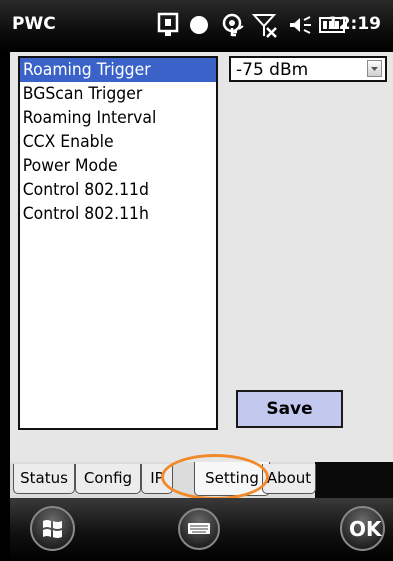 This screenshot has width=393, height=561. I want to click on keyboard-button, so click(199, 529).